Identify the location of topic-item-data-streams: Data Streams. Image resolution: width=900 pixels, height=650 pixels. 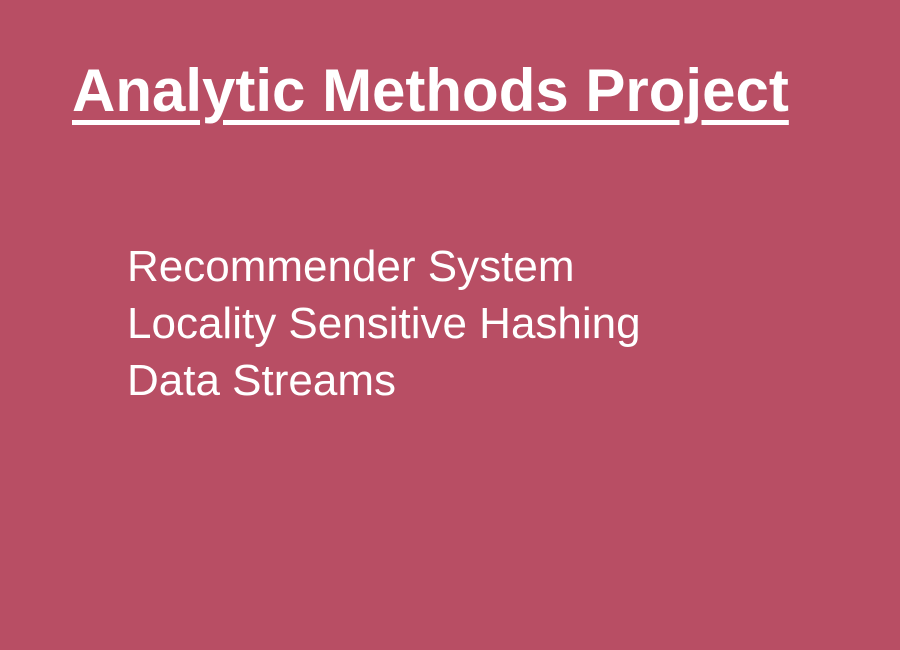
(261, 380).